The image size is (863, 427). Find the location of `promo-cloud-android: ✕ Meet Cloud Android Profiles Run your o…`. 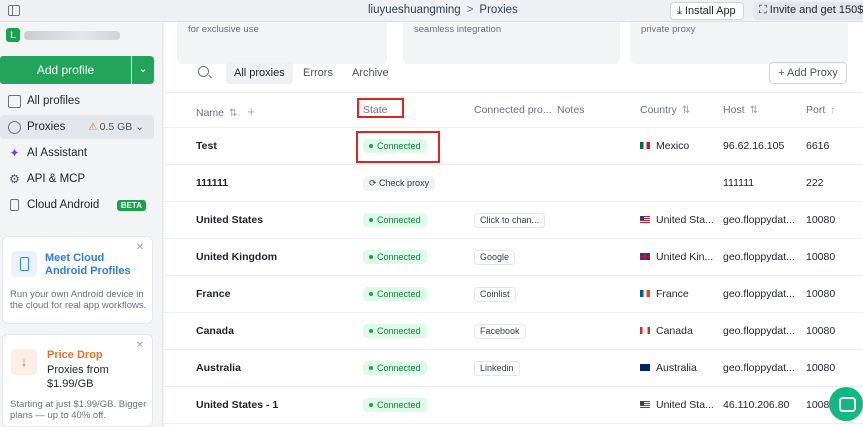

promo-cloud-android: ✕ Meet Cloud Android Profiles Run your o… is located at coordinates (77, 280).